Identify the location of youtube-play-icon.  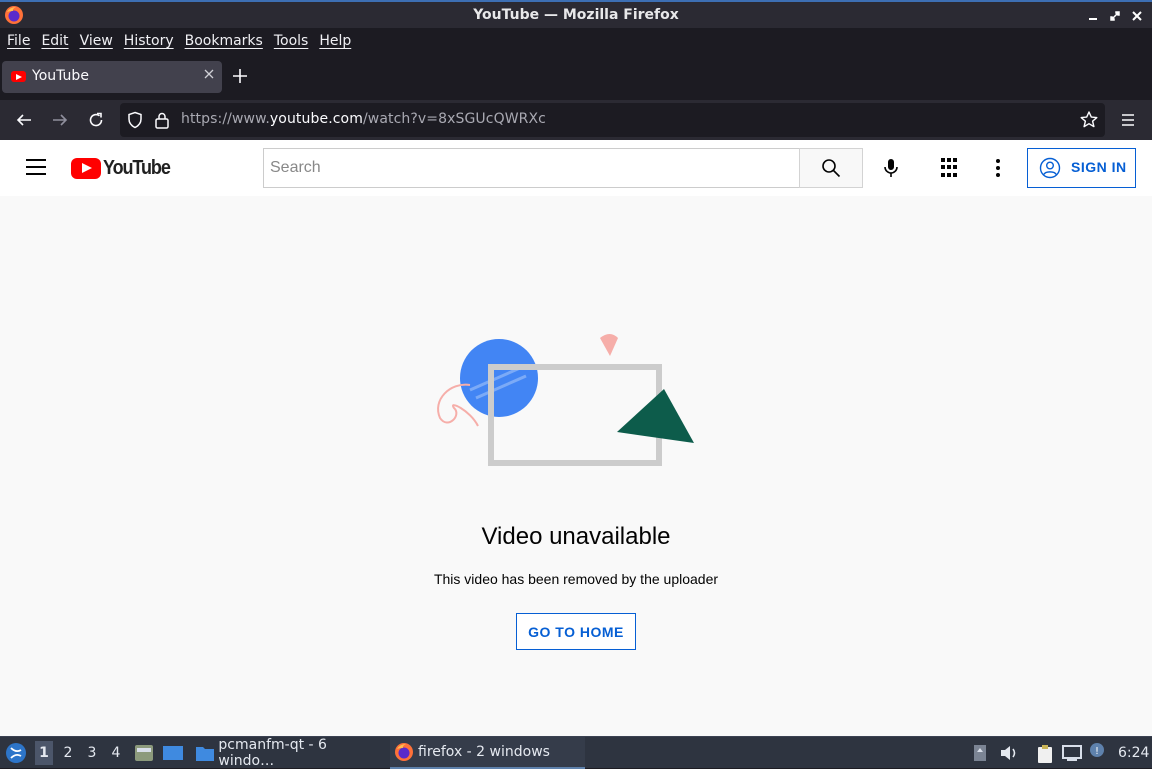
(86, 168).